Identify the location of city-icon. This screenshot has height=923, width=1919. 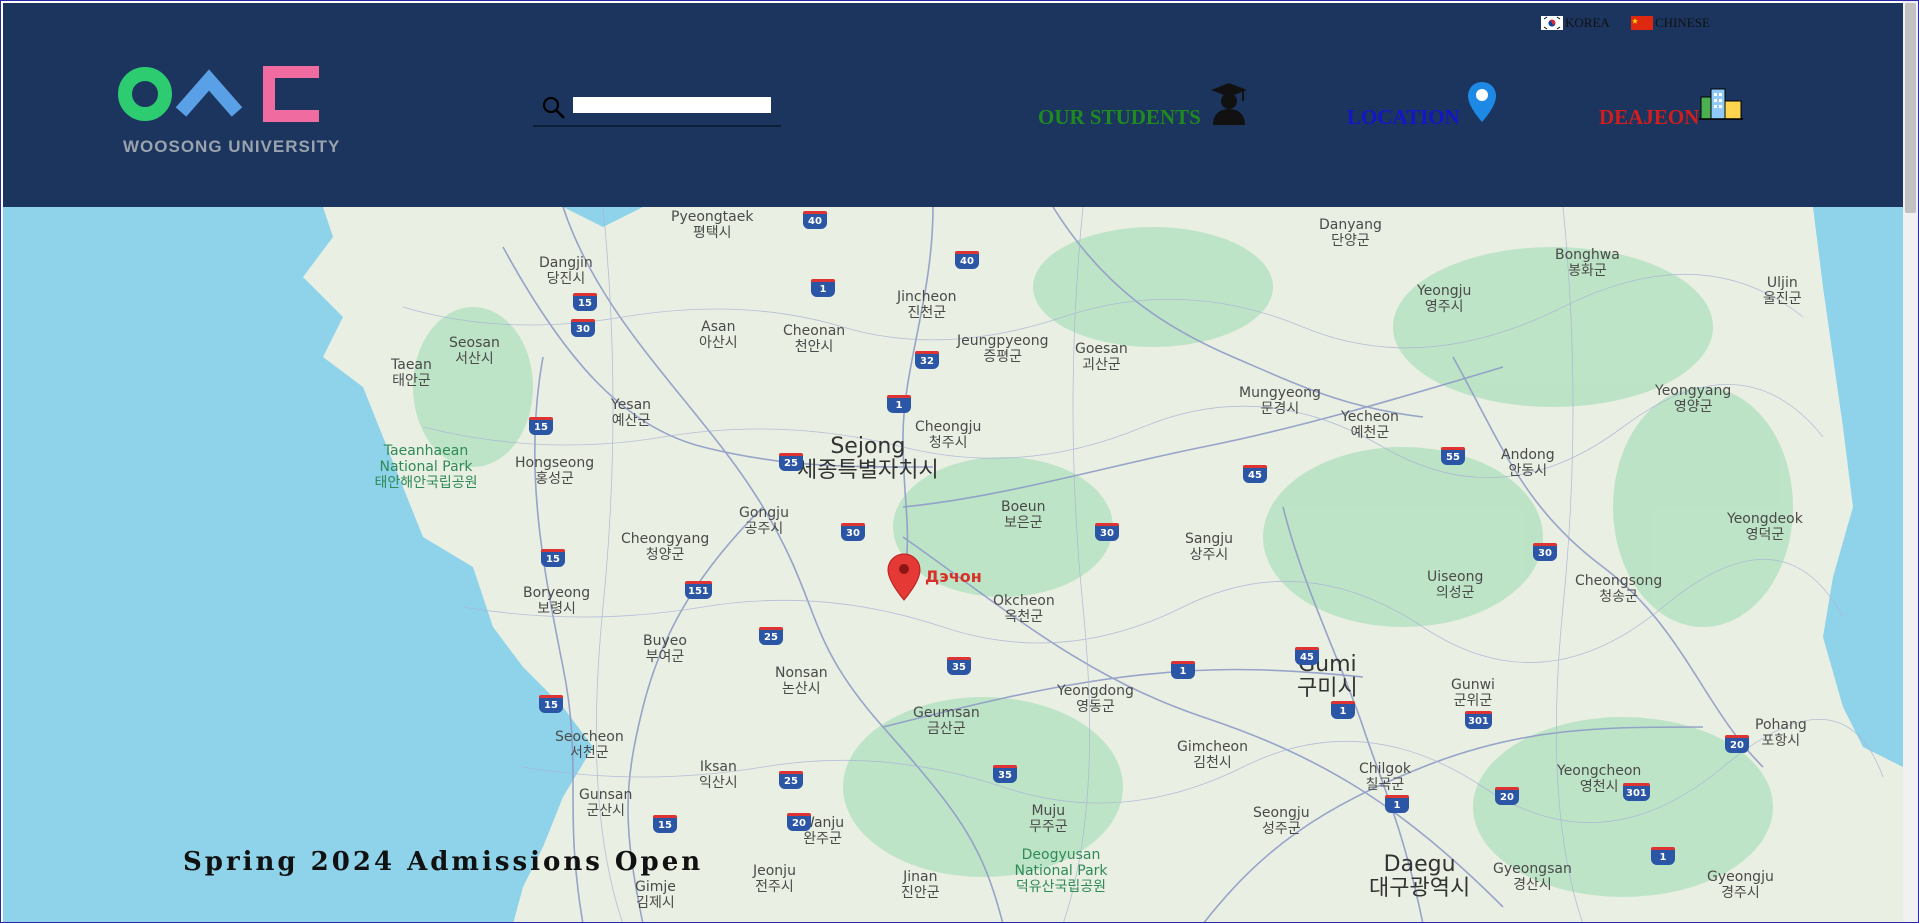
(1721, 104).